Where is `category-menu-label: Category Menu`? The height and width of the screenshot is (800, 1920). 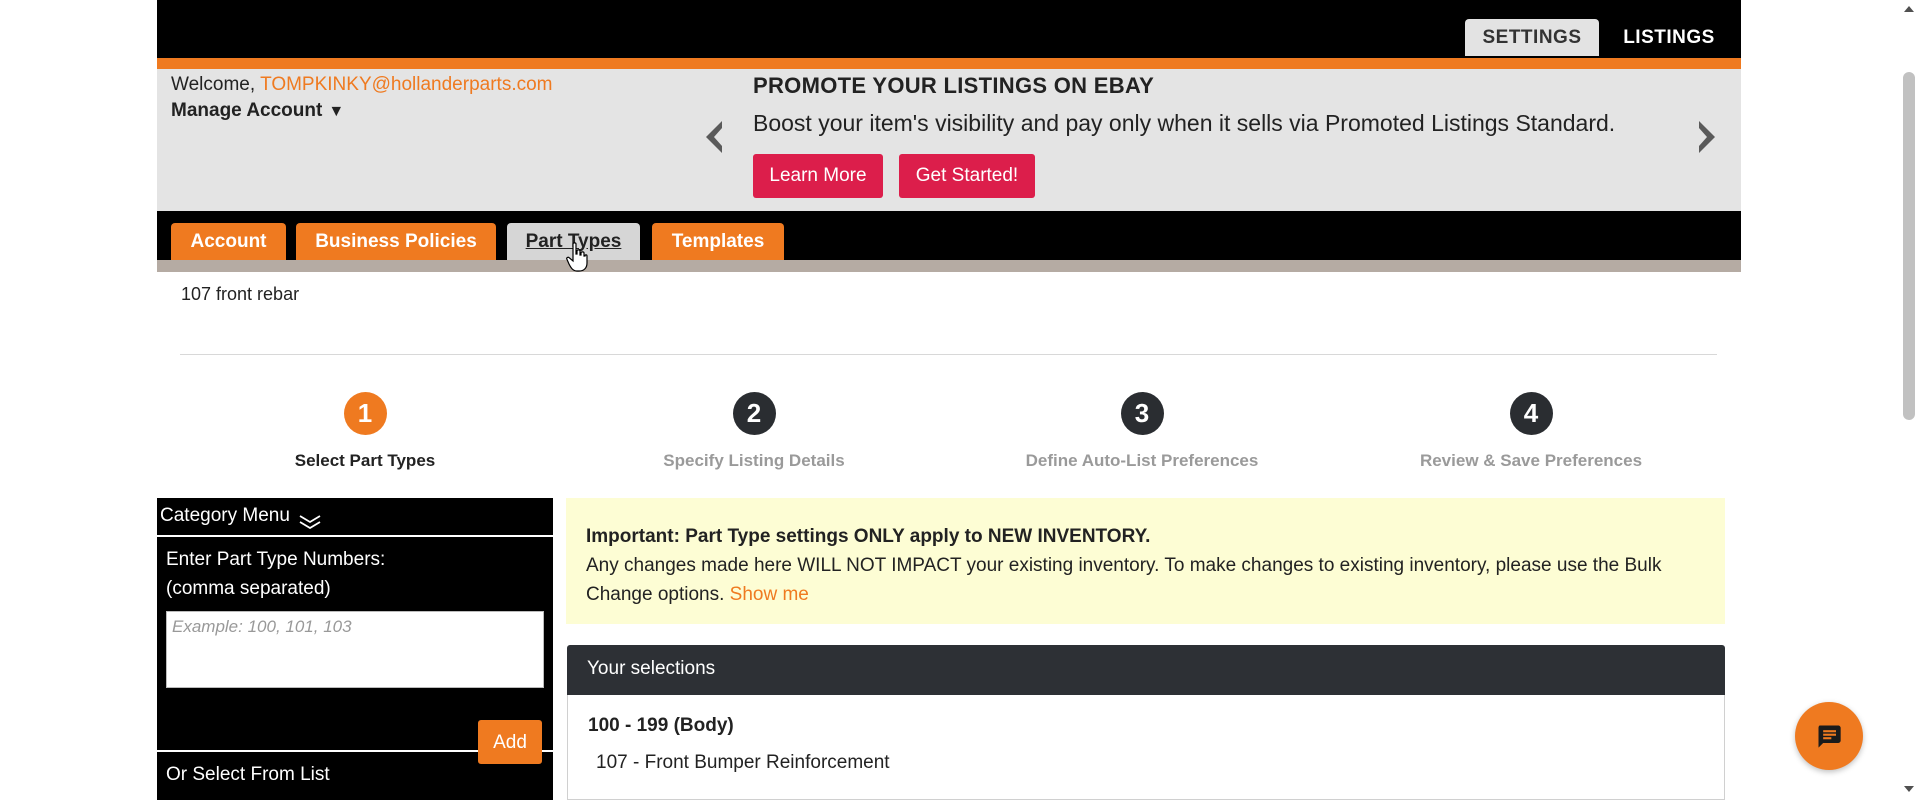
category-menu-label: Category Menu is located at coordinates (225, 515).